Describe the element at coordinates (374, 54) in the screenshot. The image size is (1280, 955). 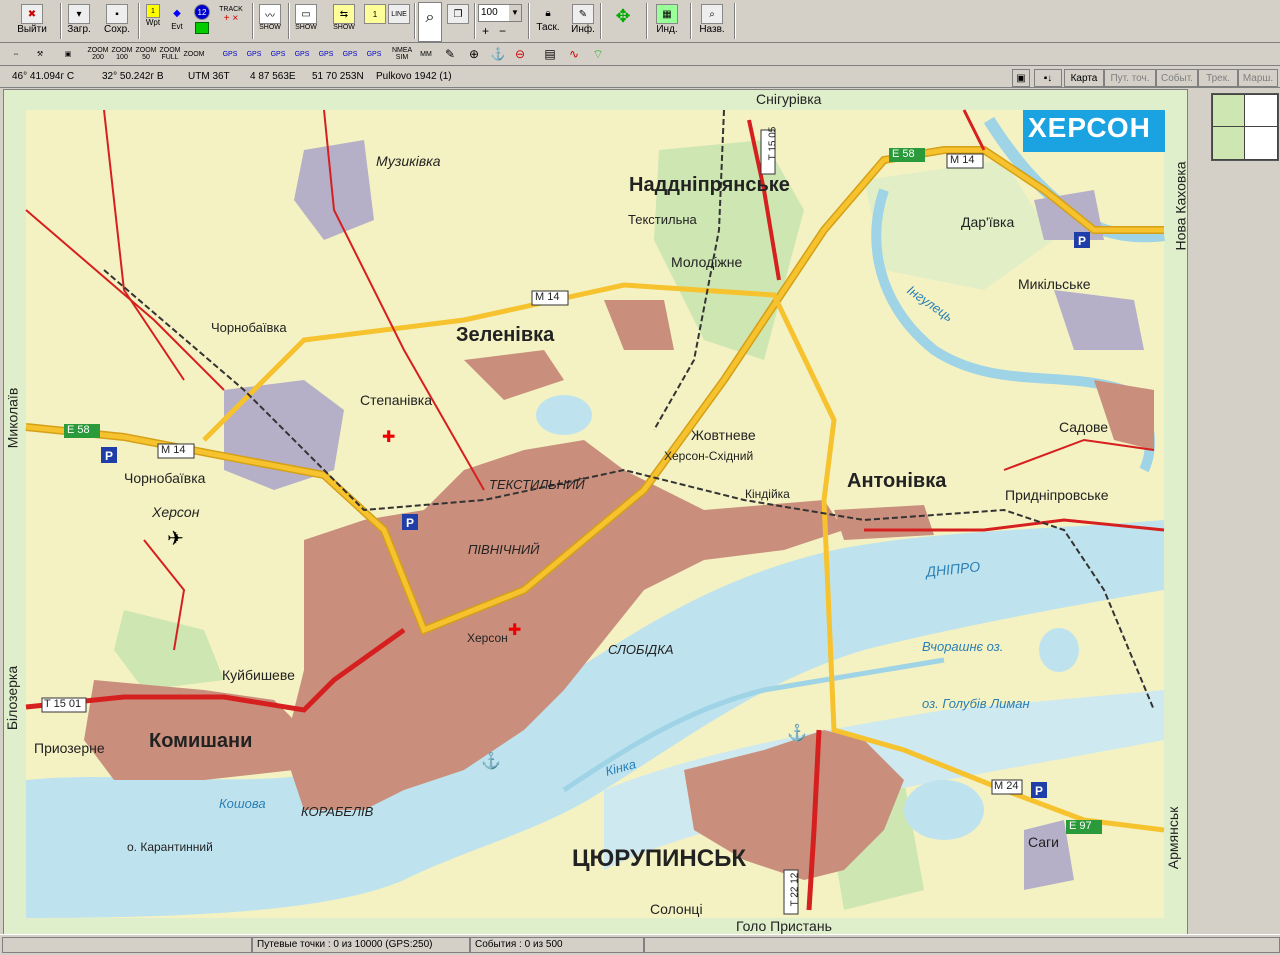
I see `gps-sync-button: GPS` at that location.